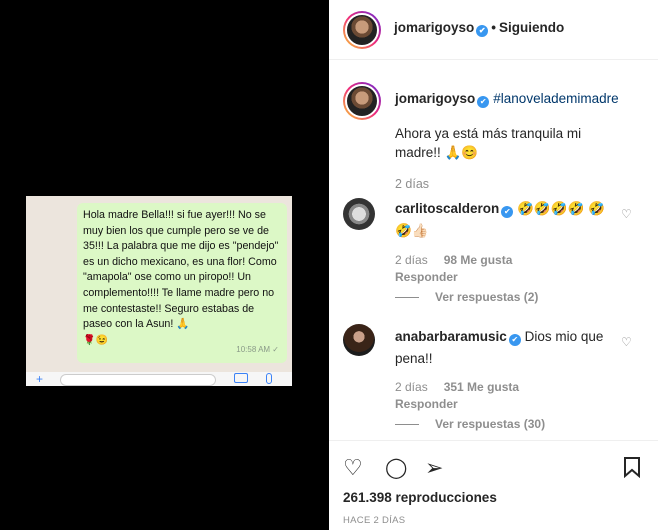 The height and width of the screenshot is (530, 658). Describe the element at coordinates (374, 520) in the screenshot. I see `posted-time: HACE 2 DÍAS` at that location.